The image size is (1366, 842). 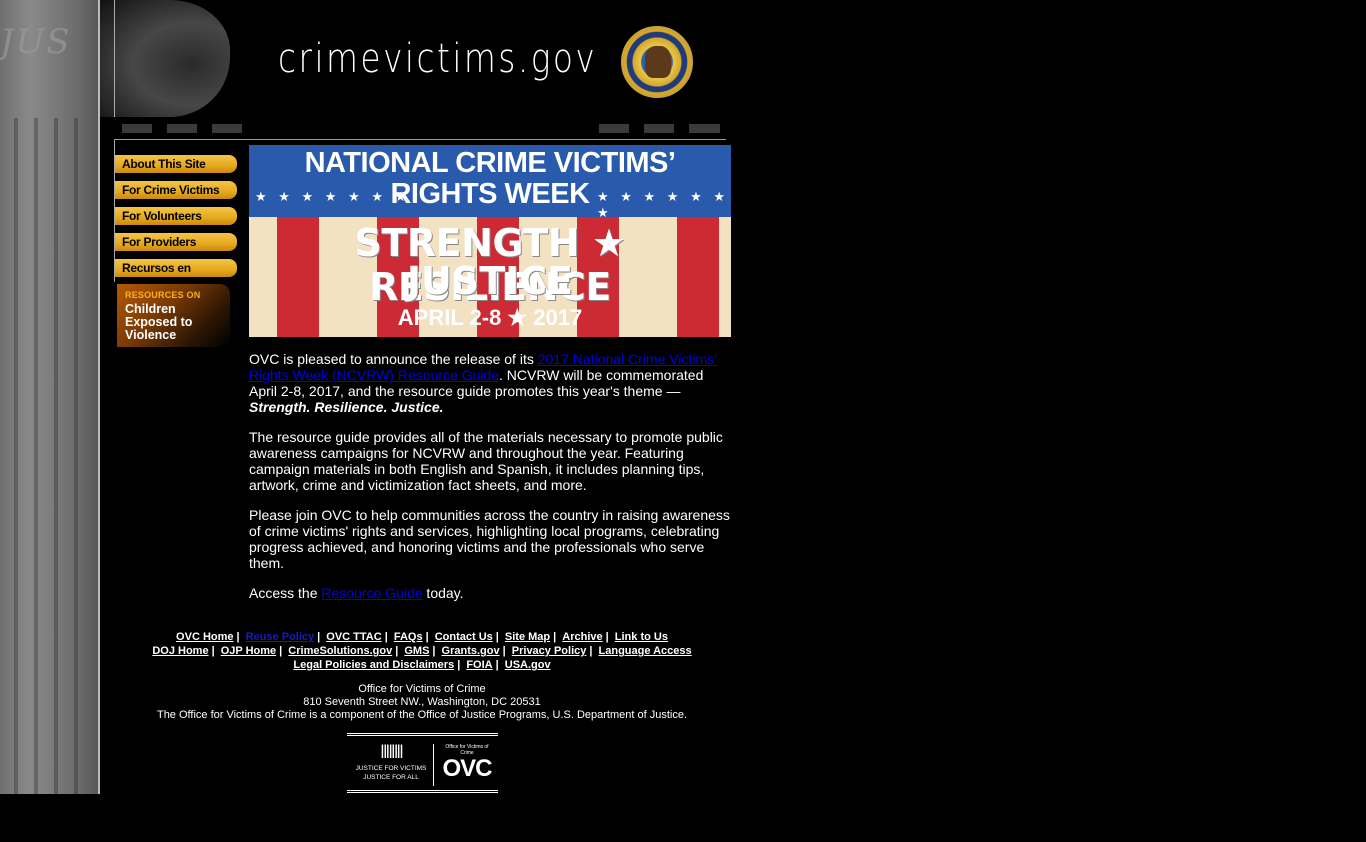 I want to click on pillars-icon: ǁǁǁǁ, so click(x=392, y=752).